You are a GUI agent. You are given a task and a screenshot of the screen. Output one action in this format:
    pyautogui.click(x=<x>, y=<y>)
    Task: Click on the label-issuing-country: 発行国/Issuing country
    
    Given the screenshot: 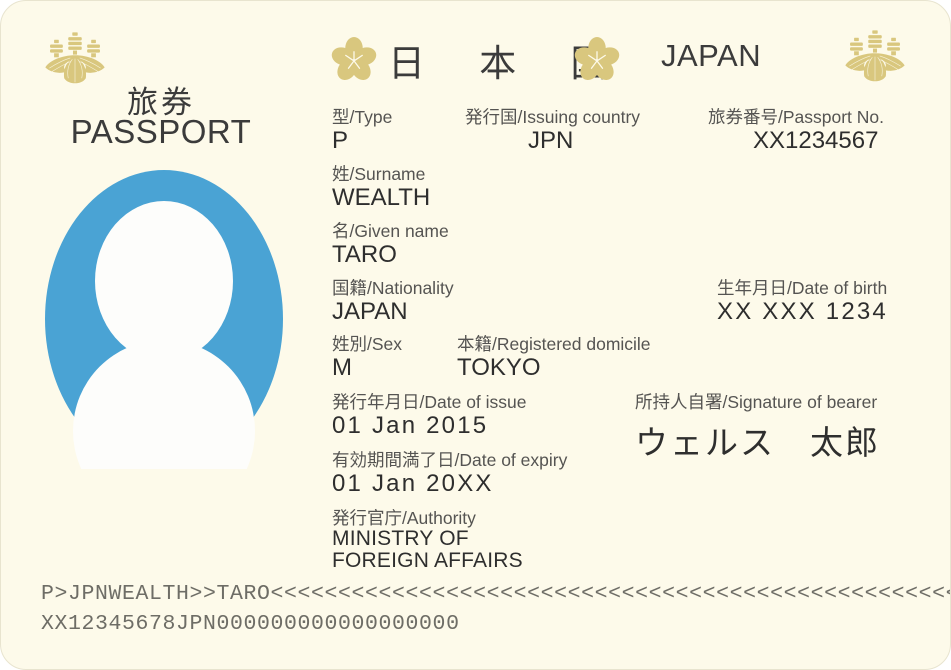 What is the action you would take?
    pyautogui.click(x=553, y=117)
    